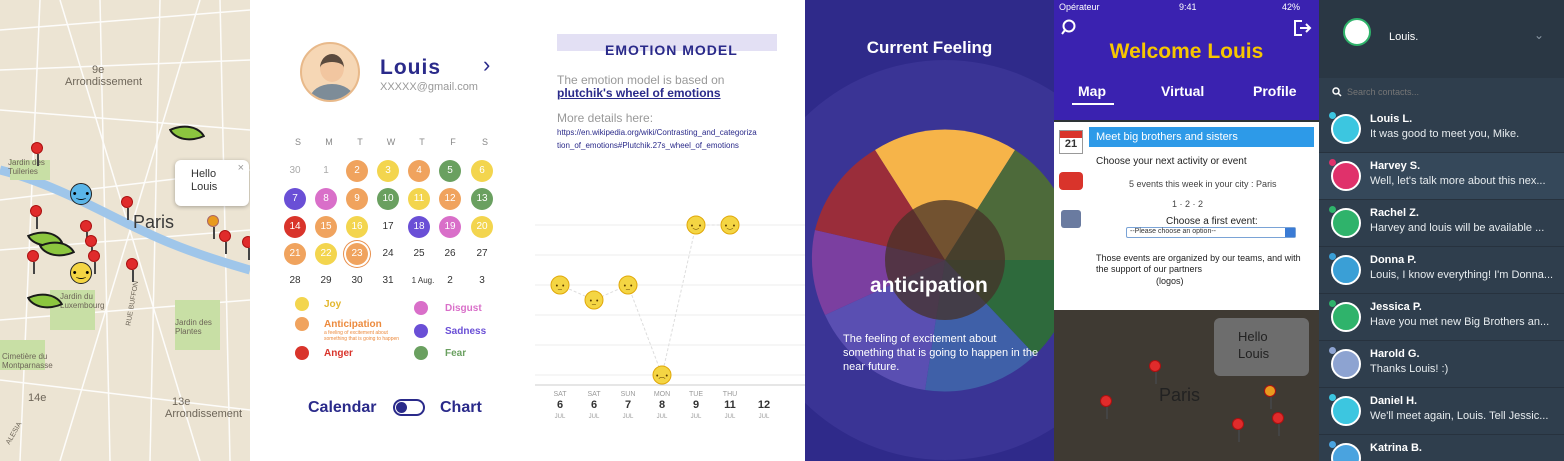 Image resolution: width=1564 pixels, height=461 pixels. Describe the element at coordinates (241, 168) in the screenshot. I see `close-icon: ×` at that location.